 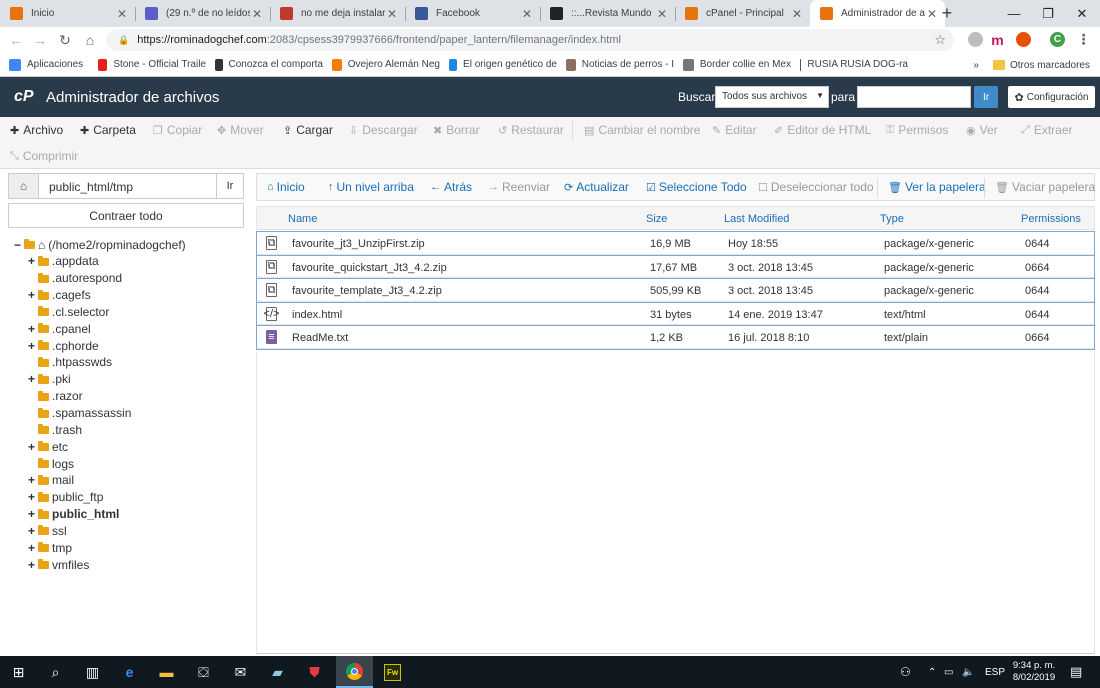 What do you see at coordinates (70, 362) in the screenshot?
I see `folder-tree-item: .htpasswds` at bounding box center [70, 362].